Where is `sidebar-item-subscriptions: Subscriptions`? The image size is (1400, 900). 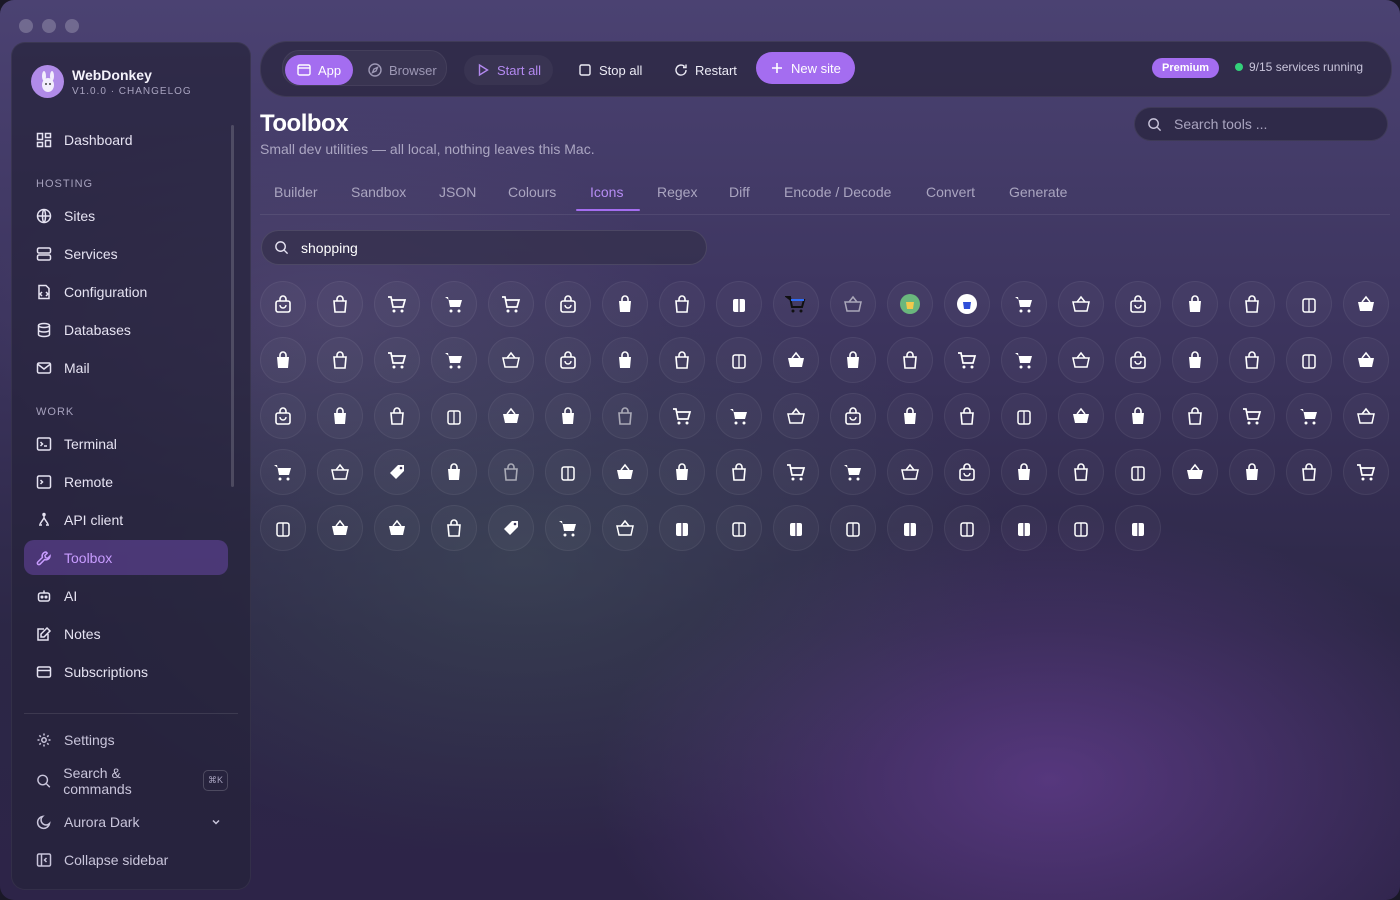
sidebar-item-subscriptions: Subscriptions is located at coordinates (126, 671).